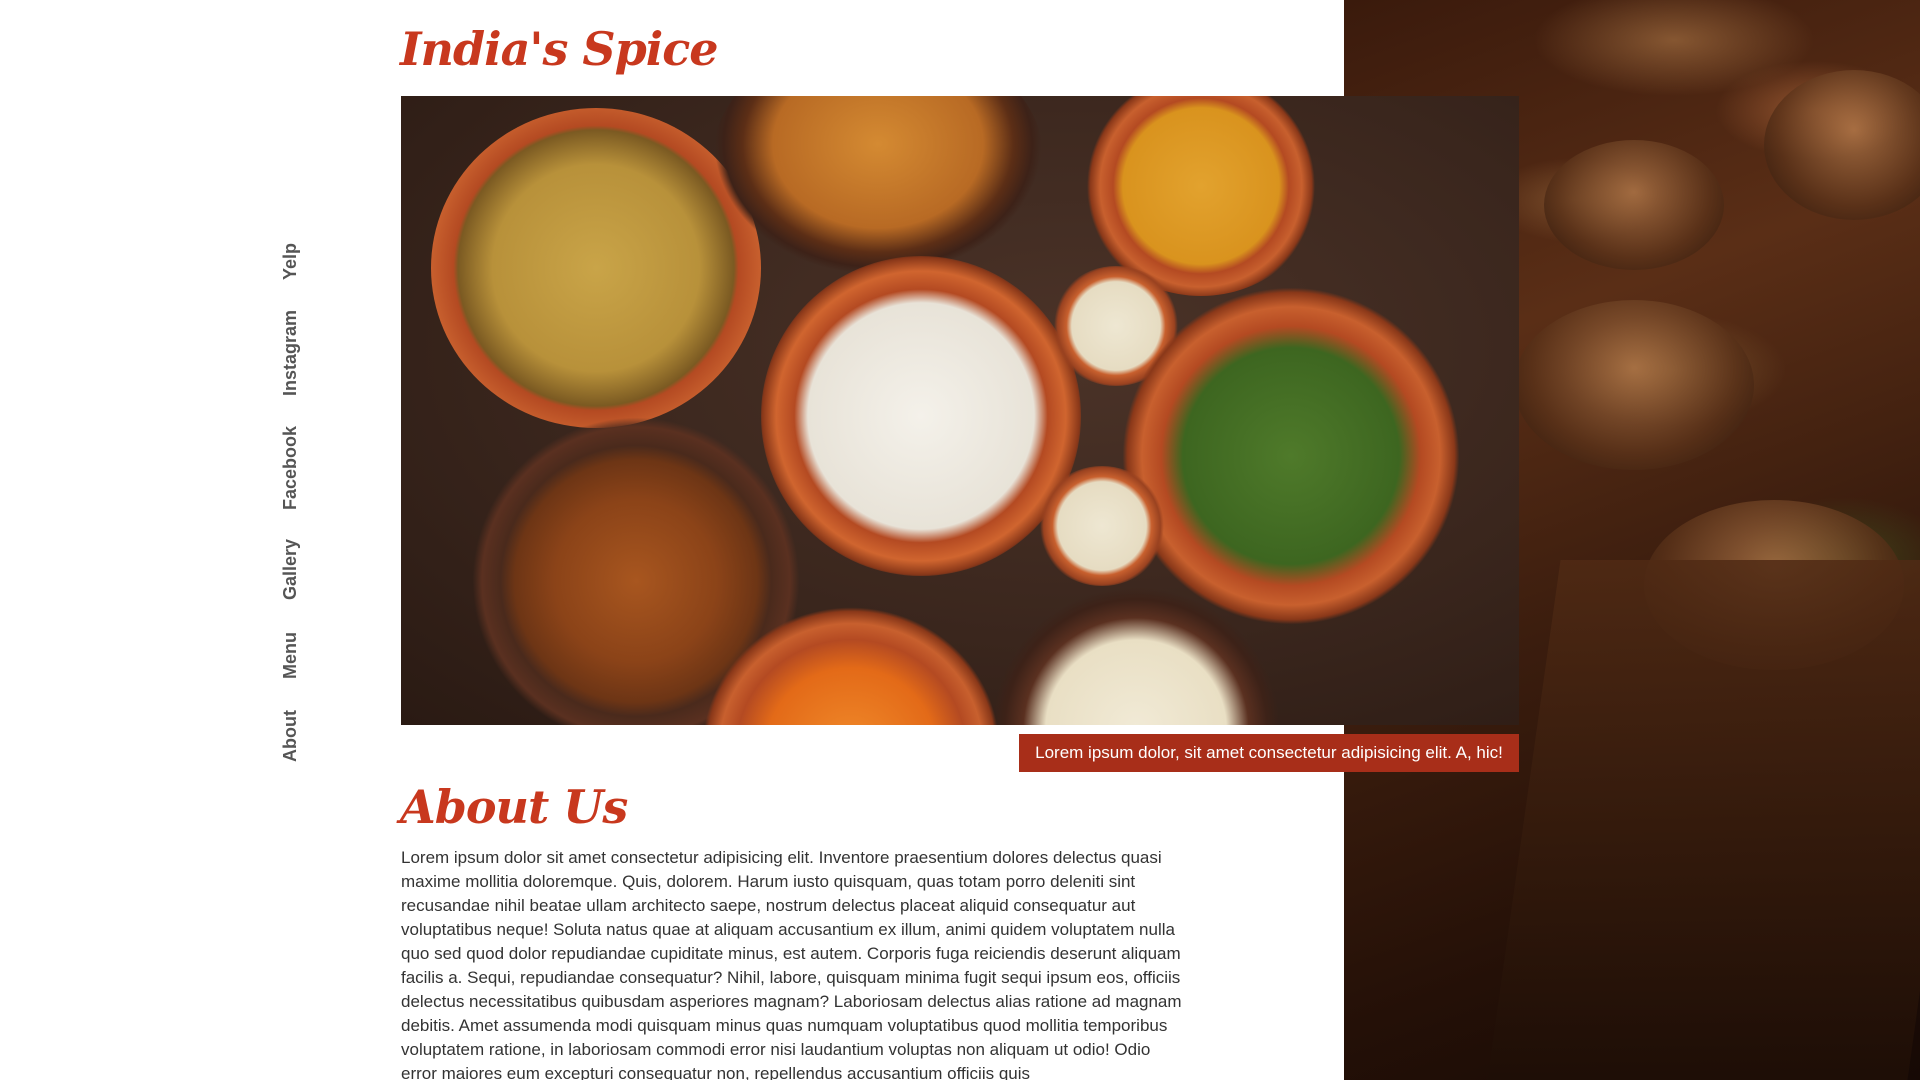 This screenshot has height=1080, width=1920. I want to click on nav-item-menu: Menu, so click(290, 655).